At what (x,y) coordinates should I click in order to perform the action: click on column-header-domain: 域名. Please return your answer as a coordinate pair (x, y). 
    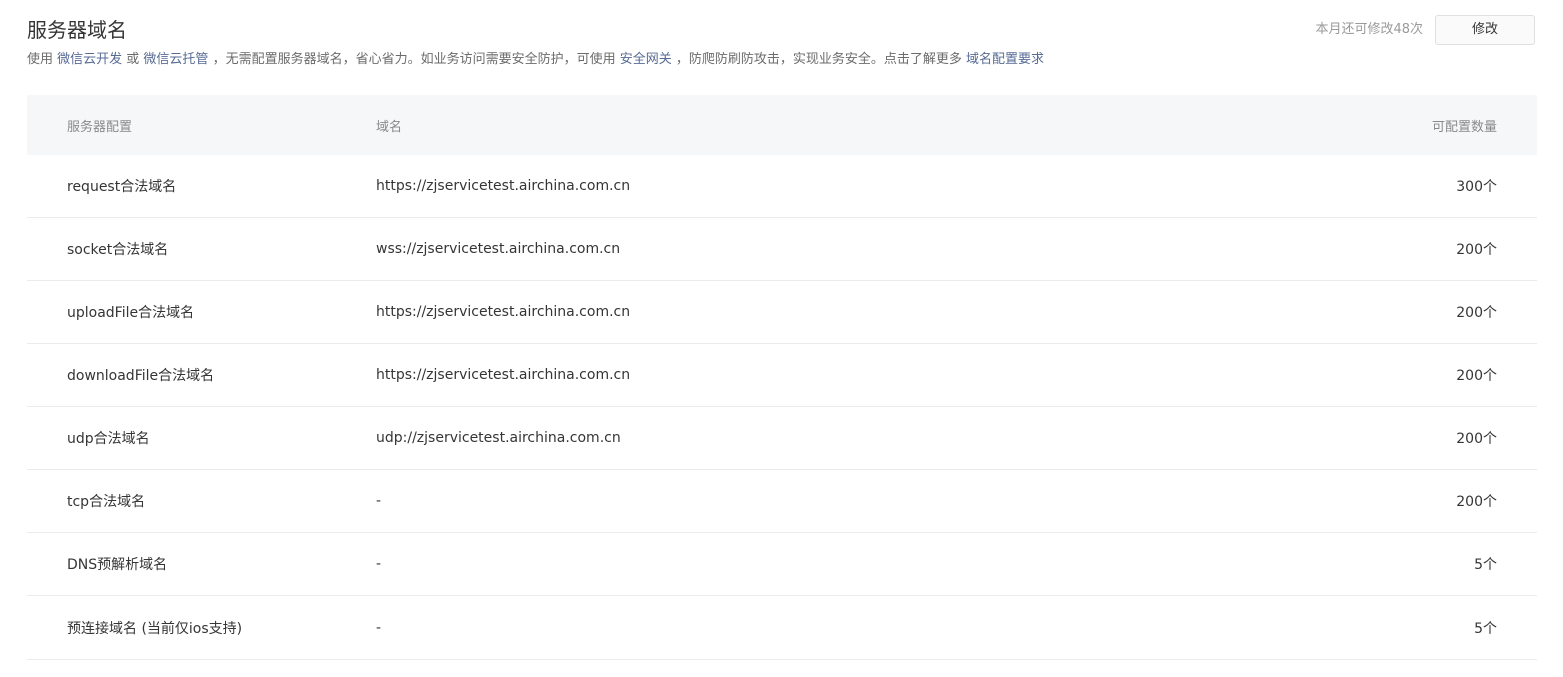
    Looking at the image, I should click on (389, 127).